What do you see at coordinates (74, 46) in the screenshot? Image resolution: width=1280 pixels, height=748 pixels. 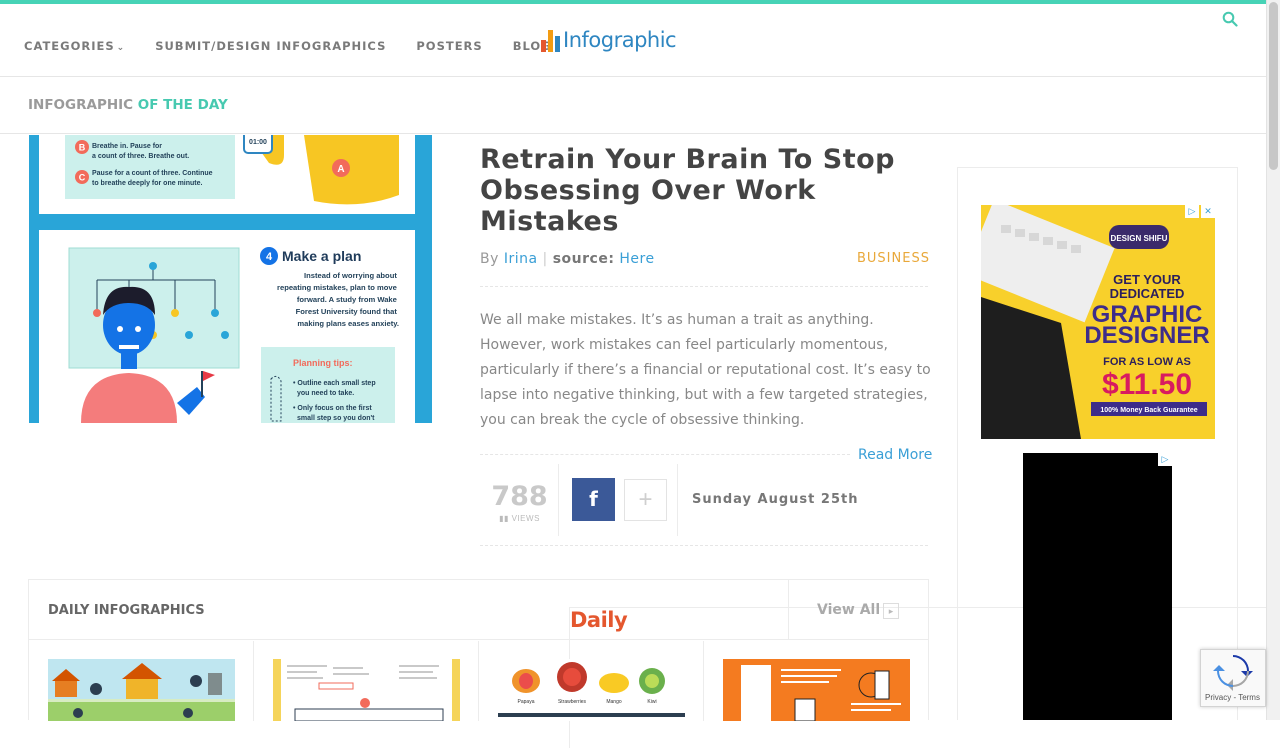 I see `nav-categories: CATEGORIES ⌄` at bounding box center [74, 46].